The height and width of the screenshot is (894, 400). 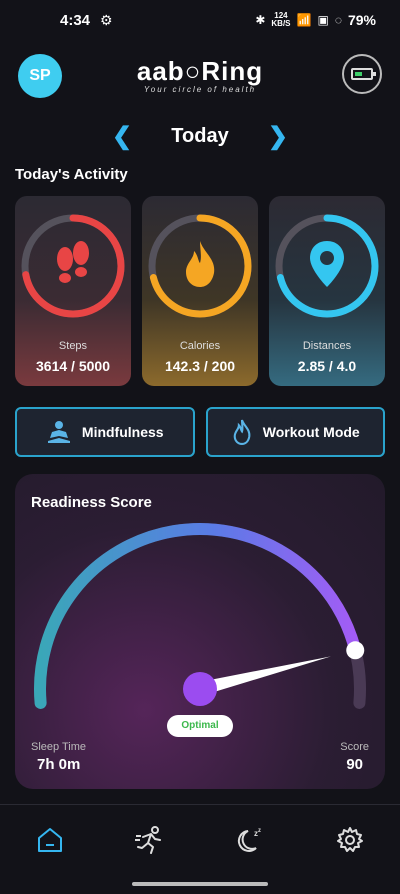 What do you see at coordinates (200, 884) in the screenshot?
I see `system-home-indicator` at bounding box center [200, 884].